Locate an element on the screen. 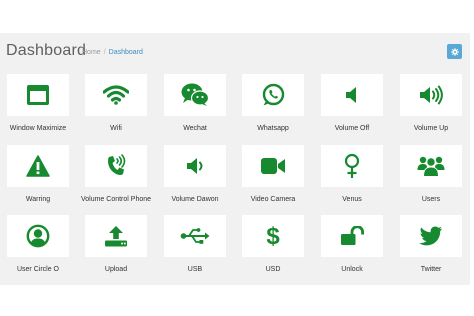 The height and width of the screenshot is (316, 474). volume-down-icon is located at coordinates (195, 166).